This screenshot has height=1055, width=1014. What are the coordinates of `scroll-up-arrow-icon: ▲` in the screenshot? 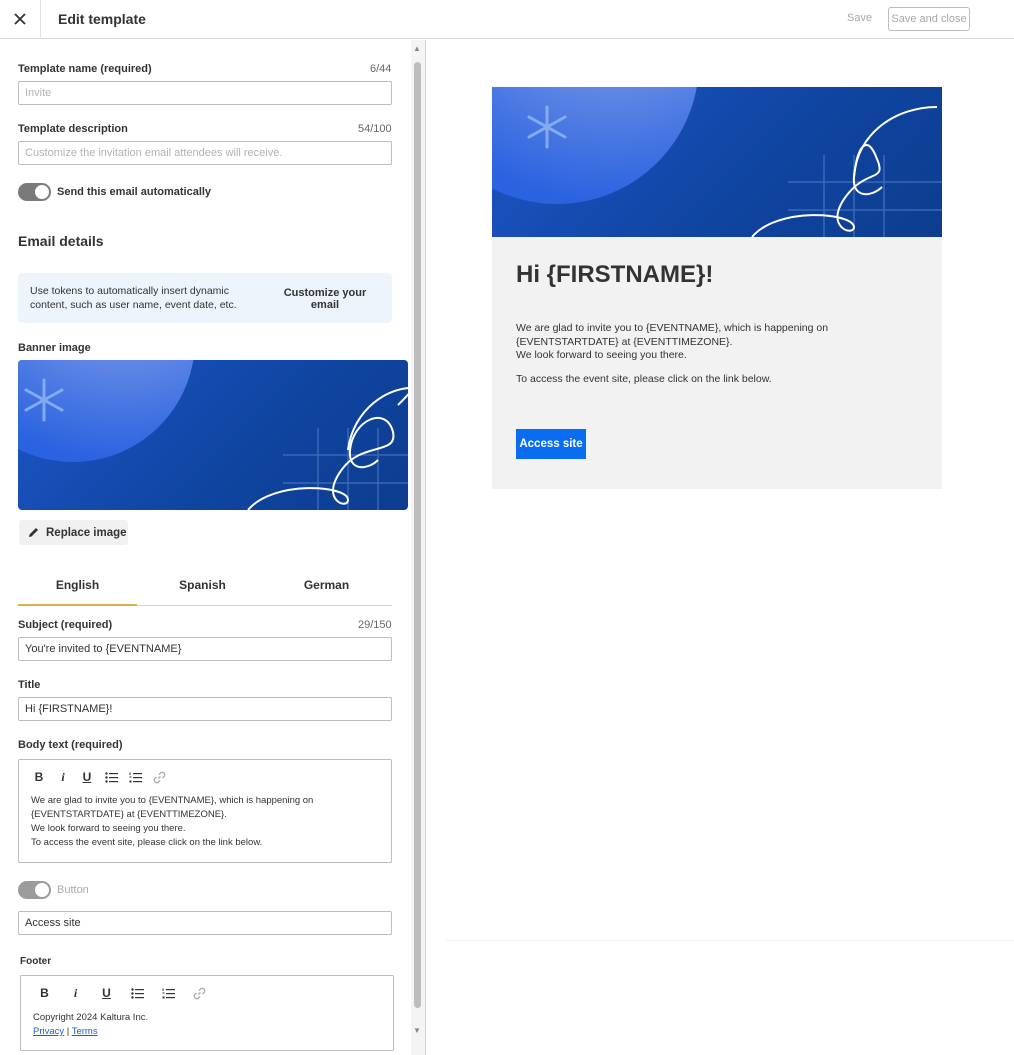 It's located at (417, 48).